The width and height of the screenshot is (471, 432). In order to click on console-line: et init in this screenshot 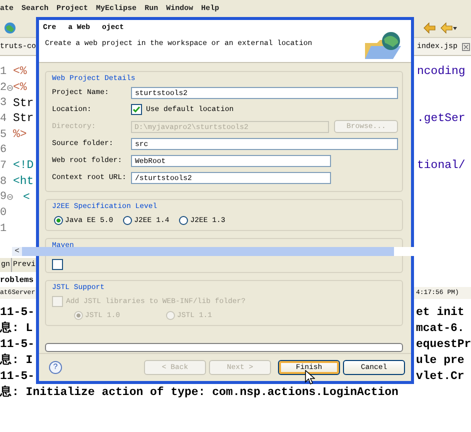, I will do `click(440, 312)`.